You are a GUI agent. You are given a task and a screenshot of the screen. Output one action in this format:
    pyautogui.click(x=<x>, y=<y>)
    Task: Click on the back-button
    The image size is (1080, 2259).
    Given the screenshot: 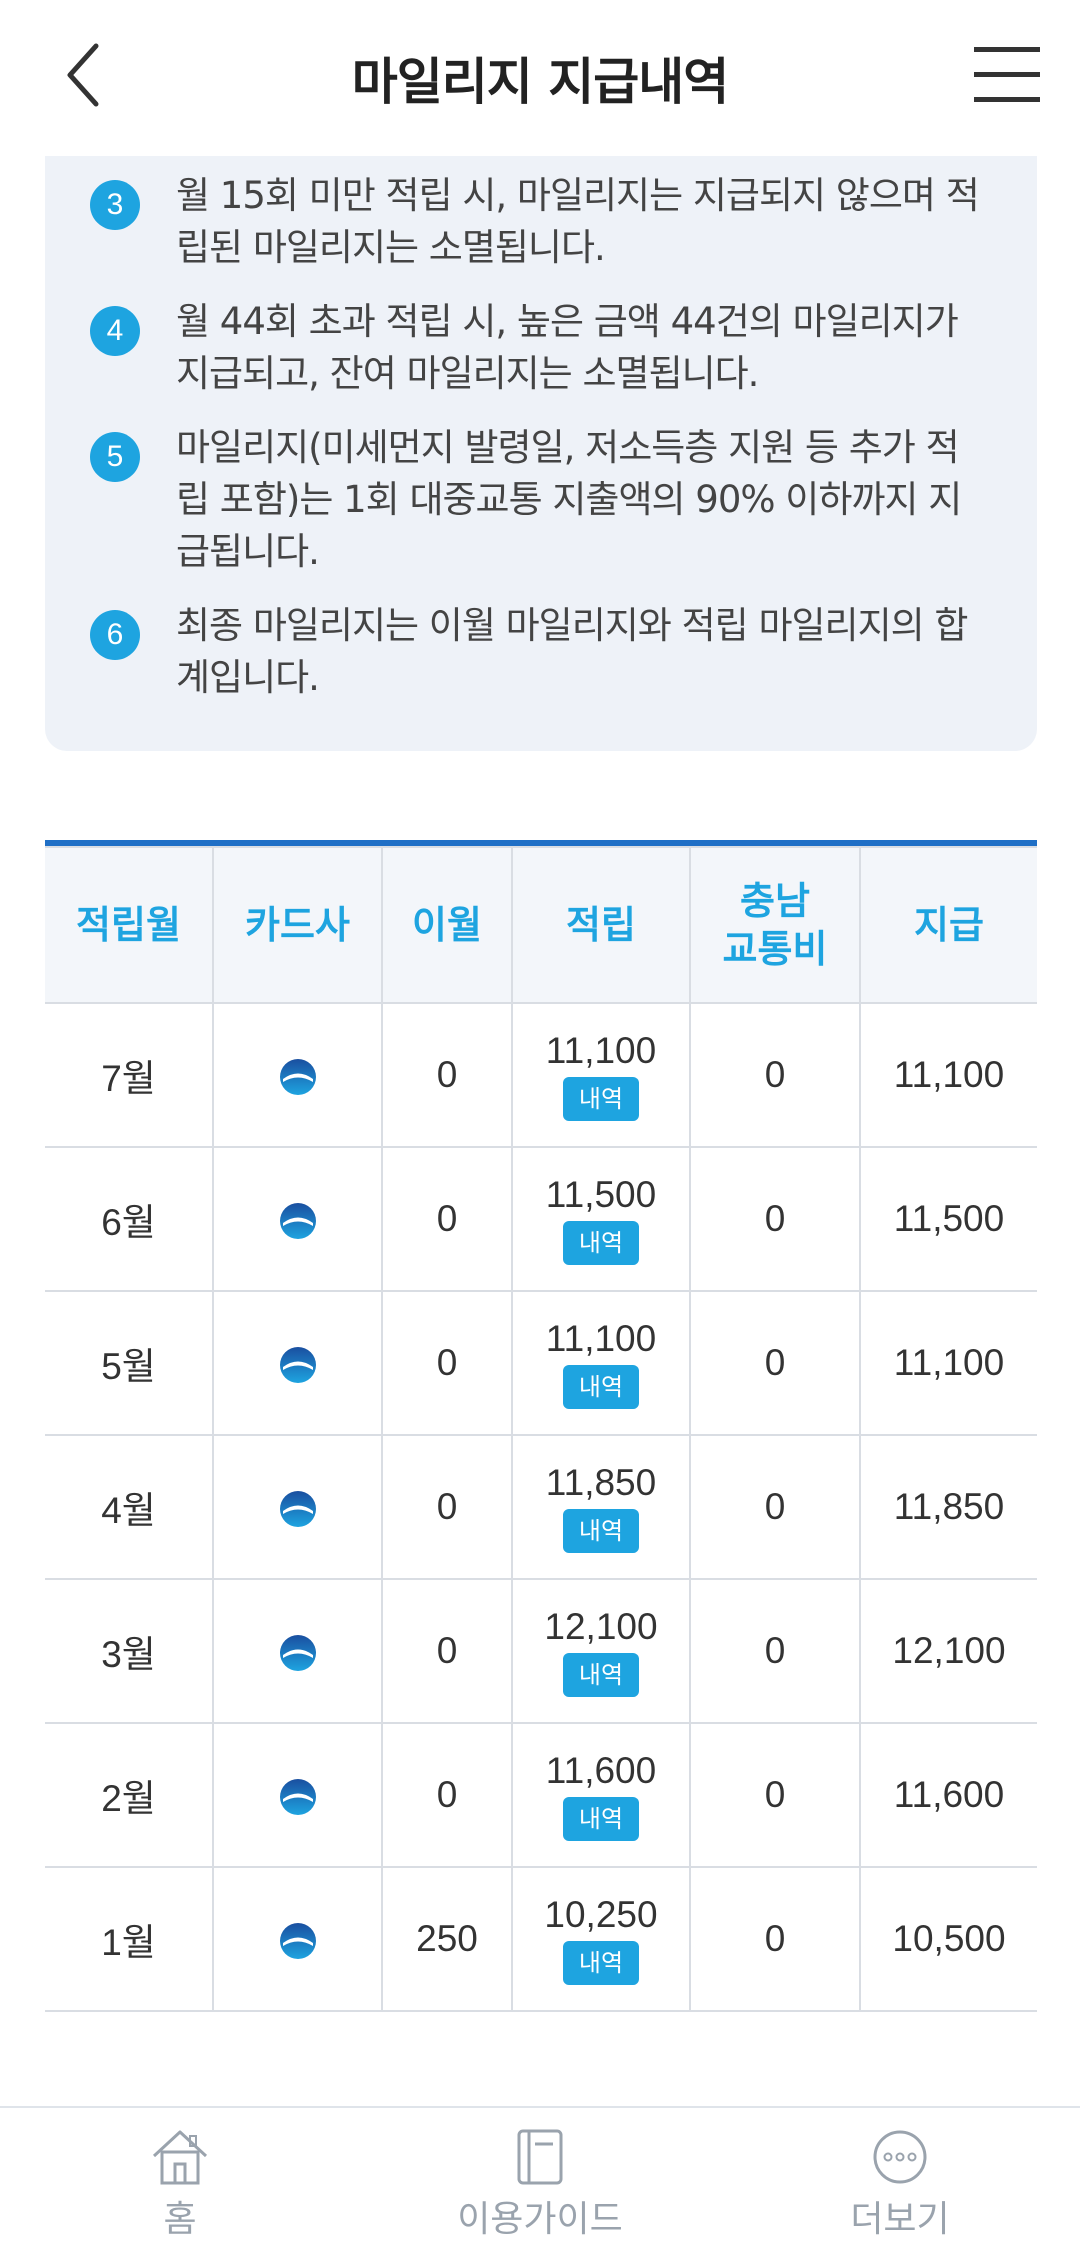 What is the action you would take?
    pyautogui.click(x=85, y=75)
    